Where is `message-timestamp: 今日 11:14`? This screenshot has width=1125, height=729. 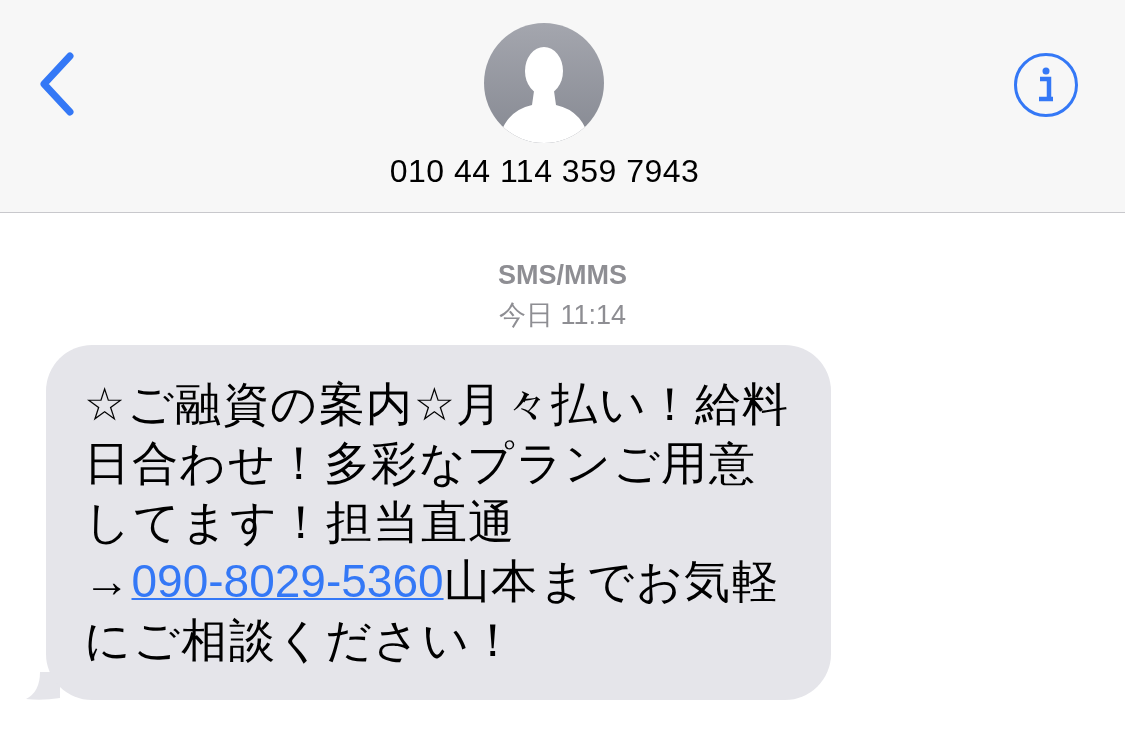
message-timestamp: 今日 11:14 is located at coordinates (562, 315).